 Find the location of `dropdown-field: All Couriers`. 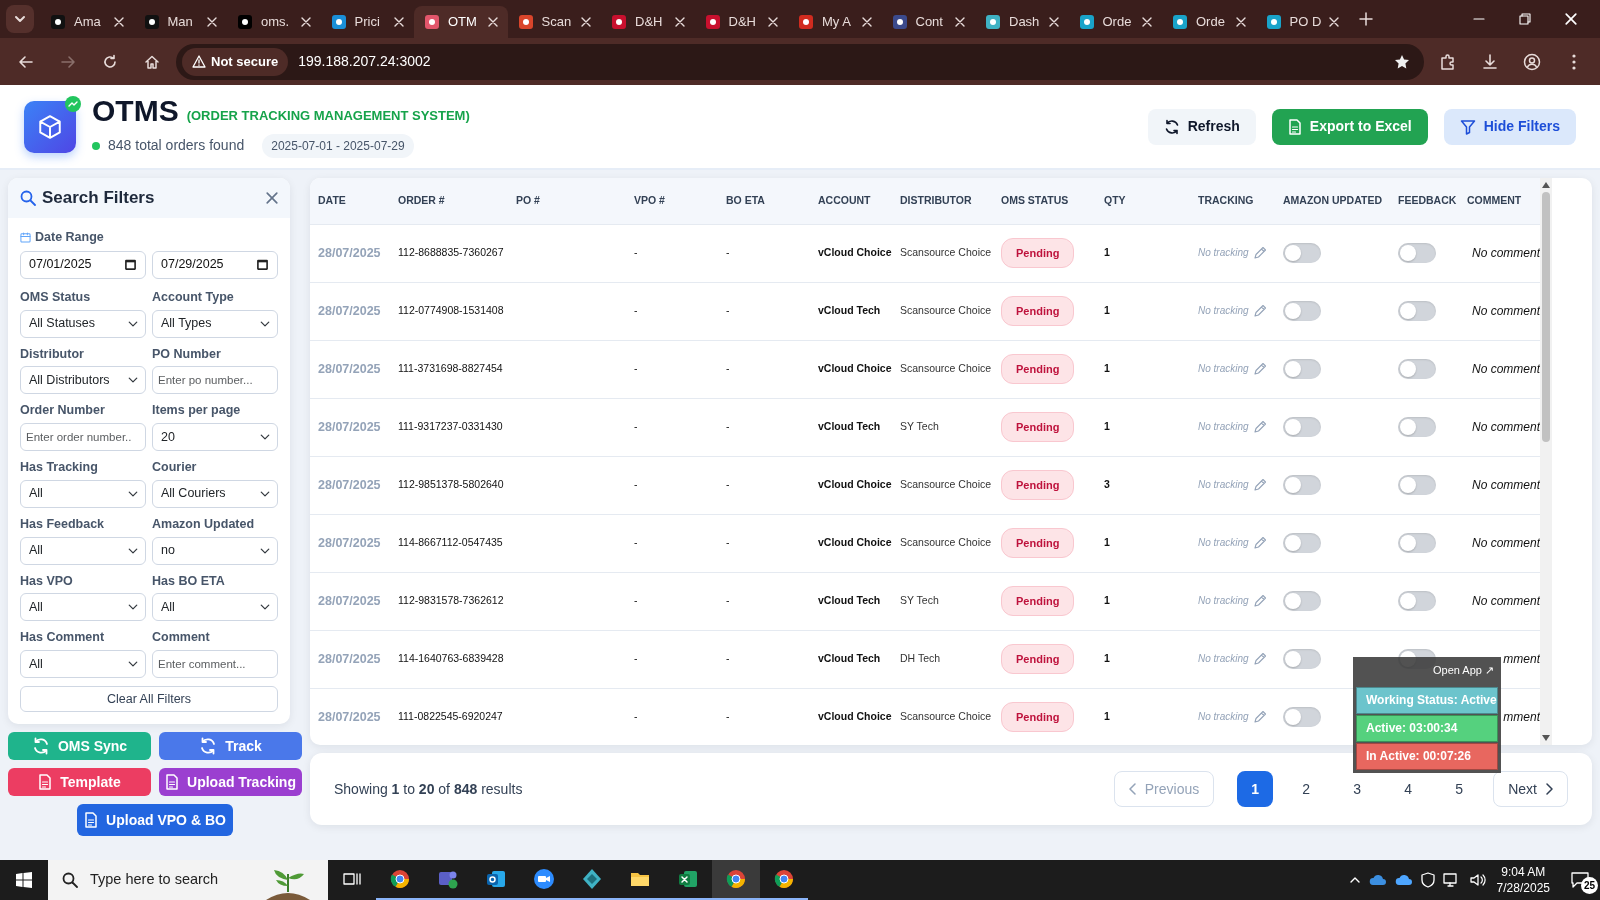

dropdown-field: All Couriers is located at coordinates (215, 493).